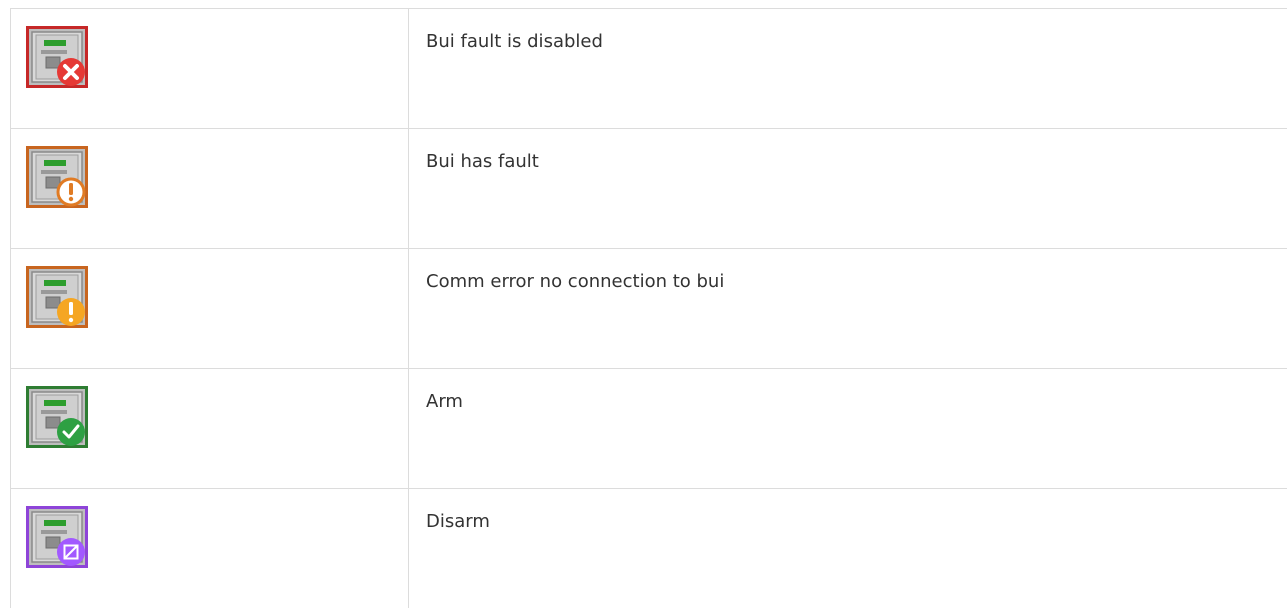 The width and height of the screenshot is (1287, 608). Describe the element at coordinates (57, 537) in the screenshot. I see `bui-disarm-icon` at that location.